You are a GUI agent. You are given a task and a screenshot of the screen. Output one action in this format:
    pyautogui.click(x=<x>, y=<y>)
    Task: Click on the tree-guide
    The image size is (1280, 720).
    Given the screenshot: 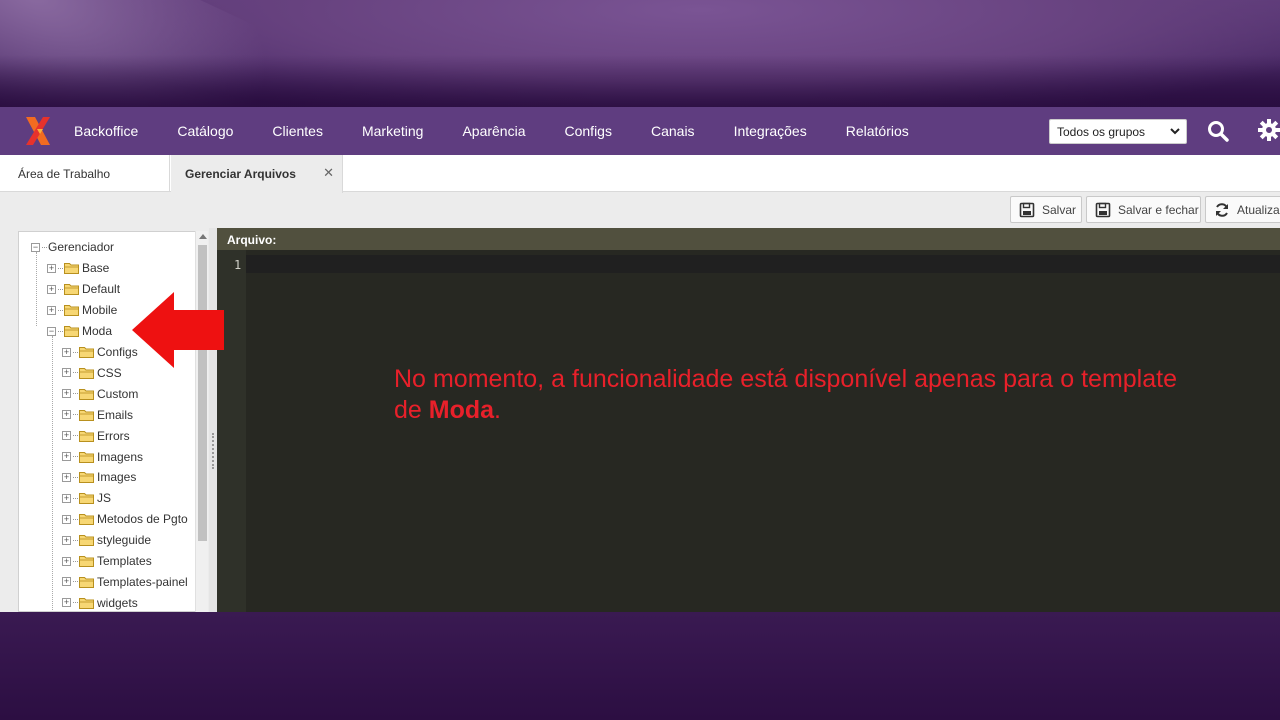 What is the action you would take?
    pyautogui.click(x=36, y=289)
    